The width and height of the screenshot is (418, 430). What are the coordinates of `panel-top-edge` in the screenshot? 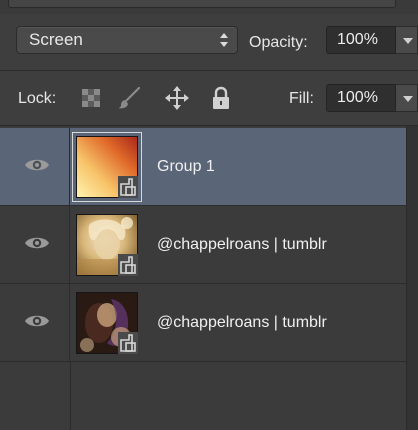 It's located at (209, 7).